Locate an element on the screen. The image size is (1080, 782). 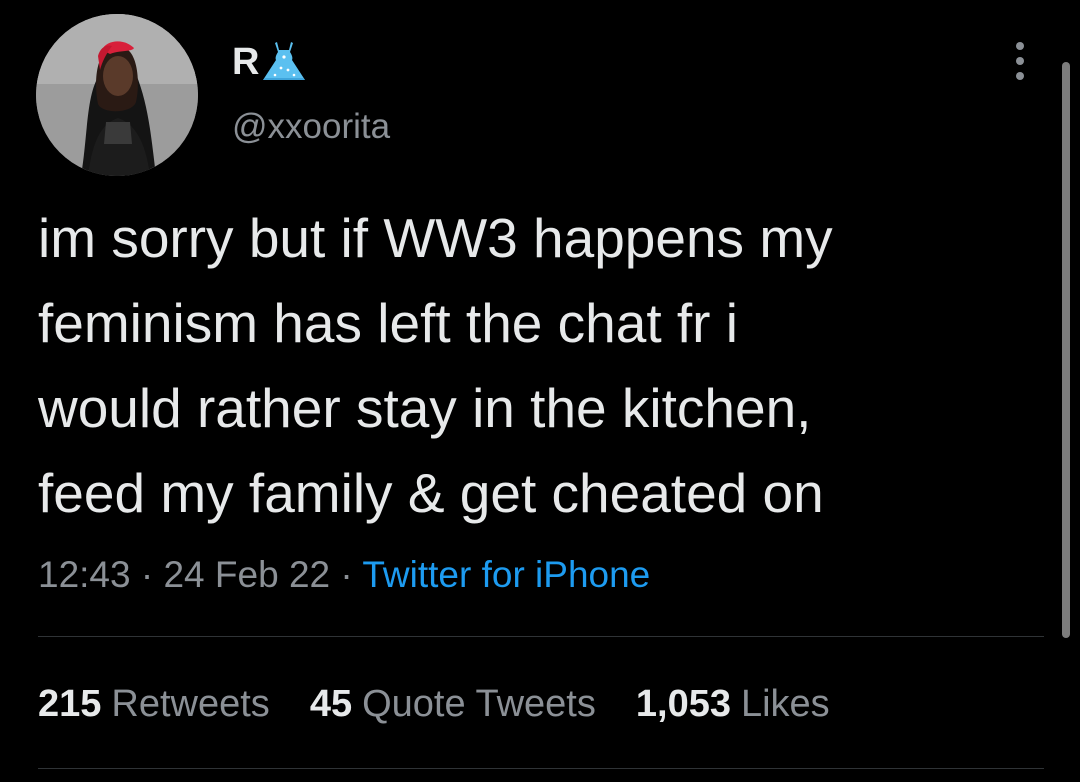
display-name: R is located at coordinates (269, 62).